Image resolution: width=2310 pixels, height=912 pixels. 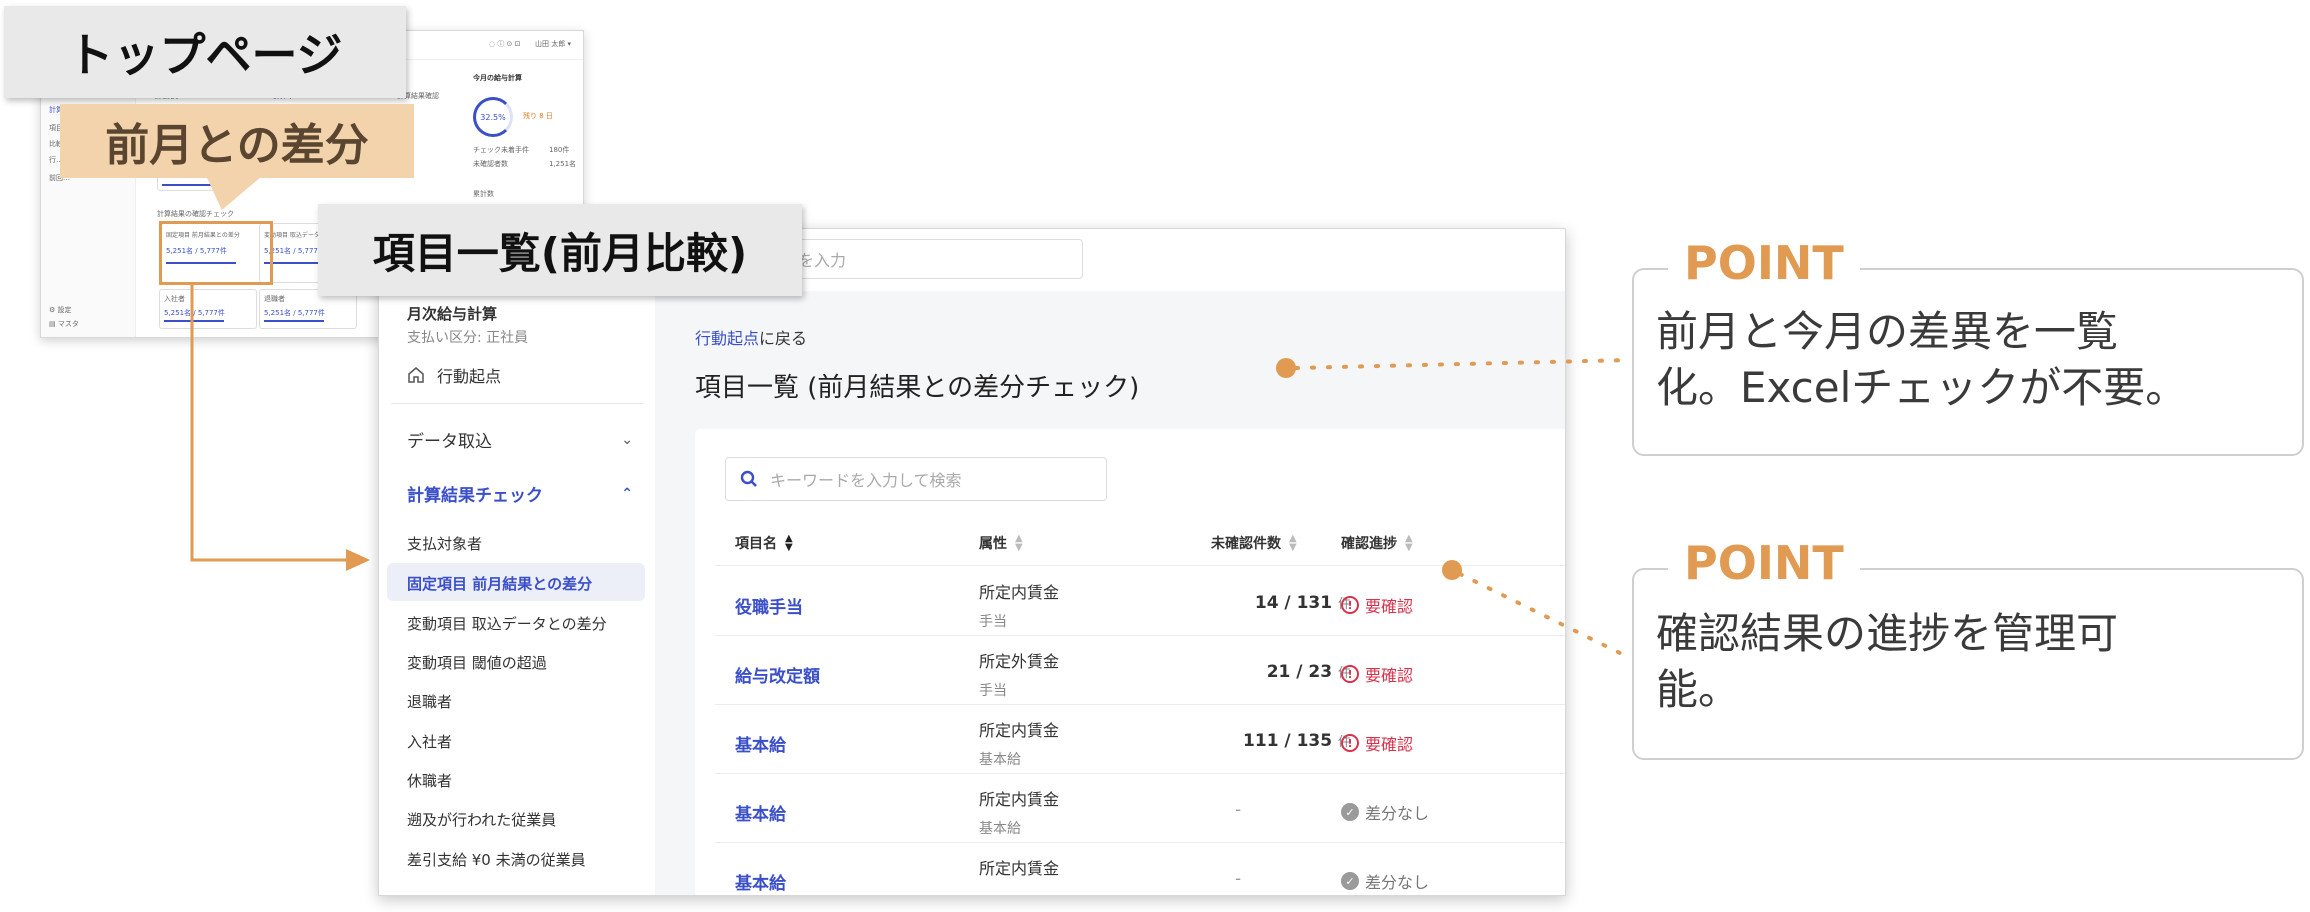 What do you see at coordinates (1887, 331) in the screenshot?
I see `point-text-1-line1: 前月と今月の差異を一覧` at bounding box center [1887, 331].